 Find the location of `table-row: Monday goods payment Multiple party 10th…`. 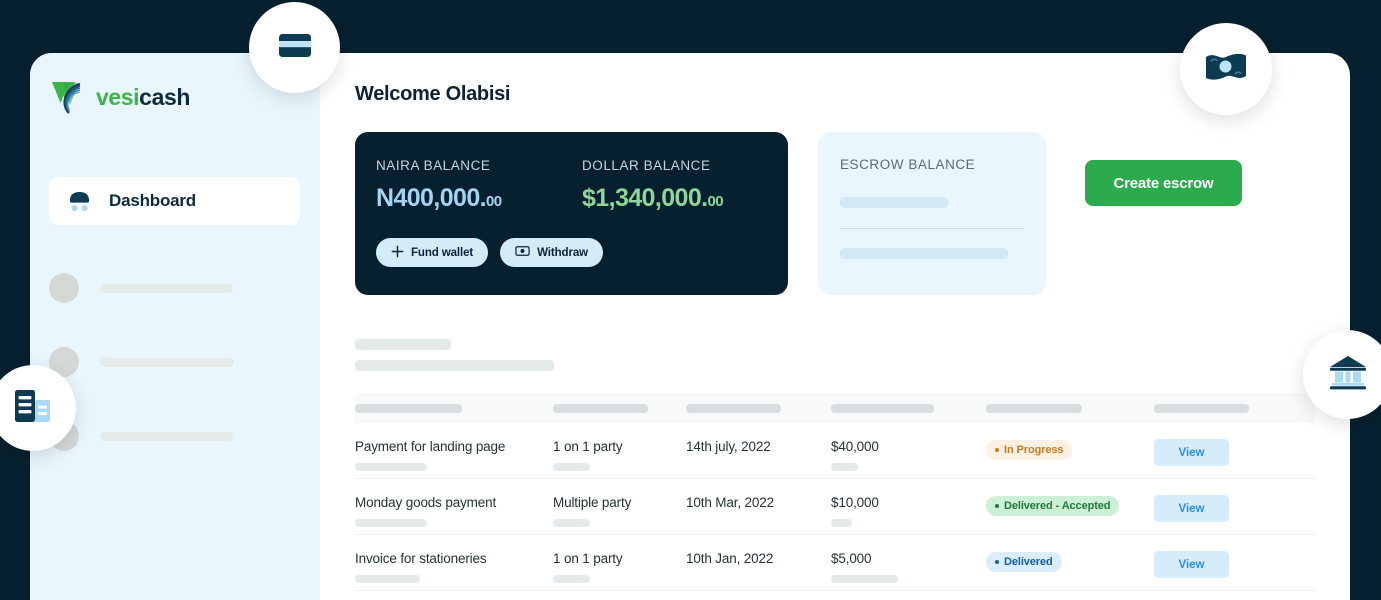

table-row: Monday goods payment Multiple party 10th… is located at coordinates (835, 507).